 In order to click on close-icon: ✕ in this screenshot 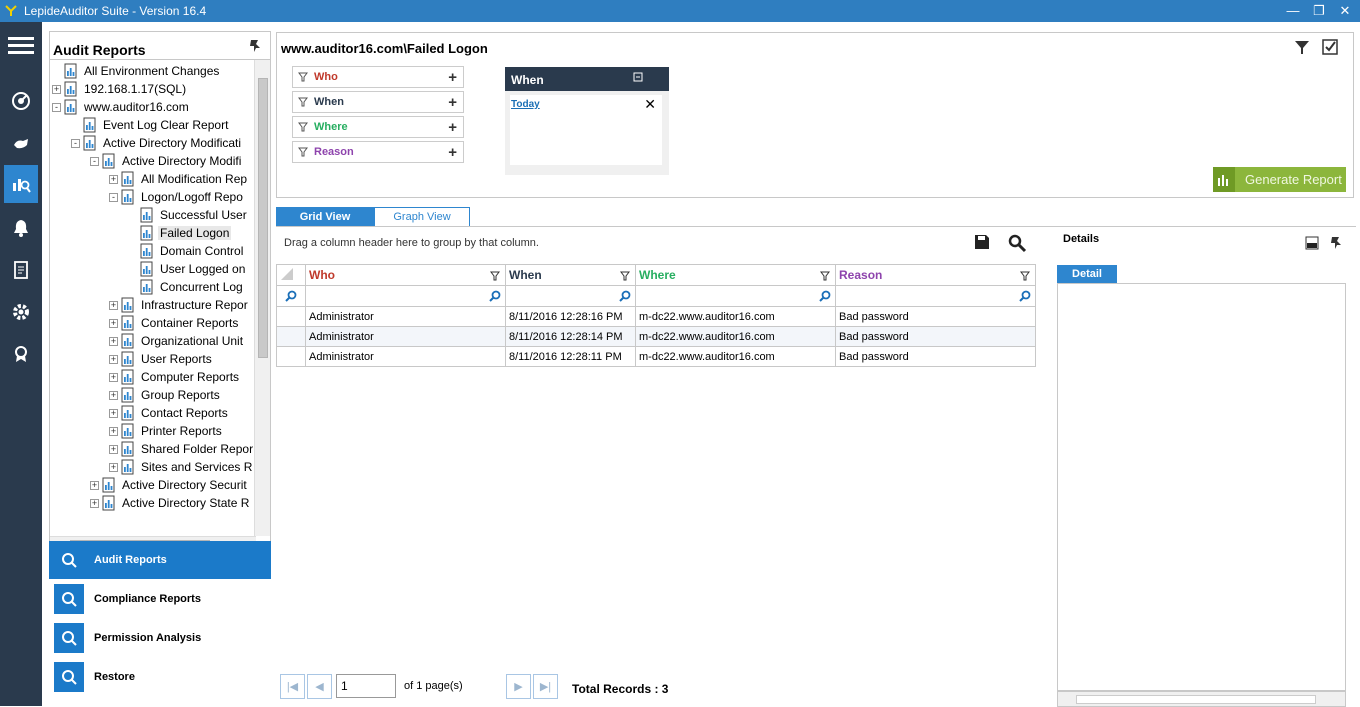, I will do `click(650, 104)`.